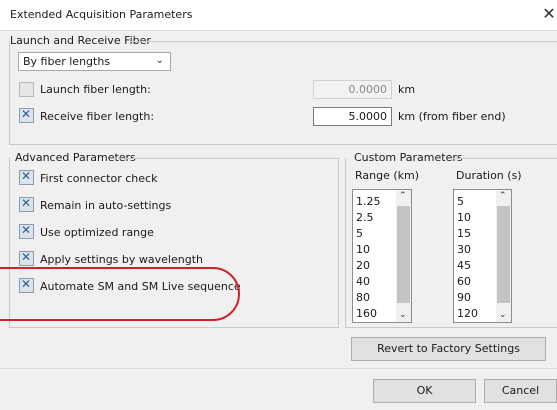 Image resolution: width=557 pixels, height=410 pixels. Describe the element at coordinates (278, 368) in the screenshot. I see `footer-divider` at that location.